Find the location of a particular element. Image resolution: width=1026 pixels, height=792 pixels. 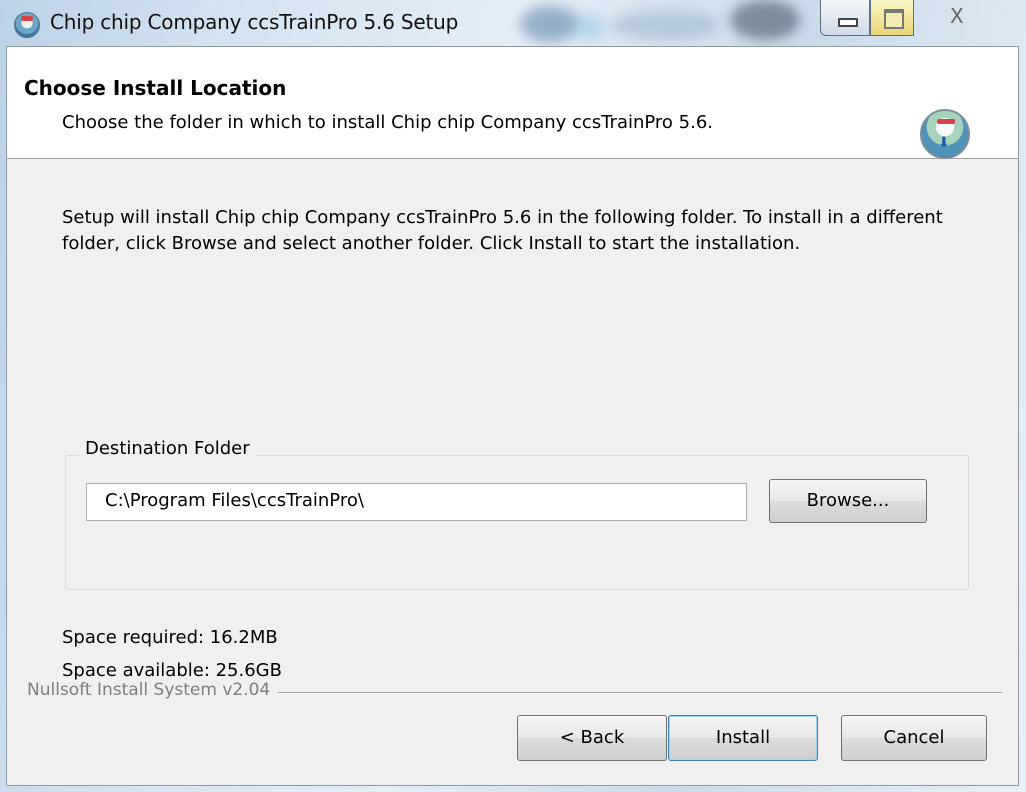

maximize-button is located at coordinates (892, 18).